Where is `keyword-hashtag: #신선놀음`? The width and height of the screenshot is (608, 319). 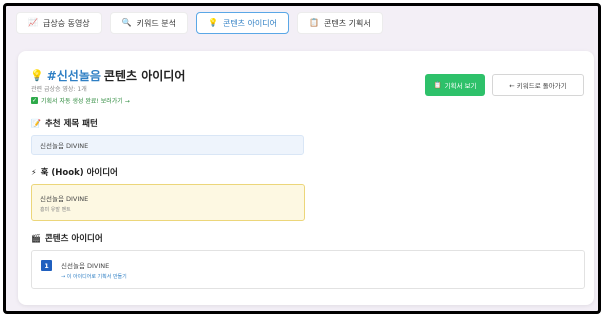
keyword-hashtag: #신선놀음 is located at coordinates (73, 76).